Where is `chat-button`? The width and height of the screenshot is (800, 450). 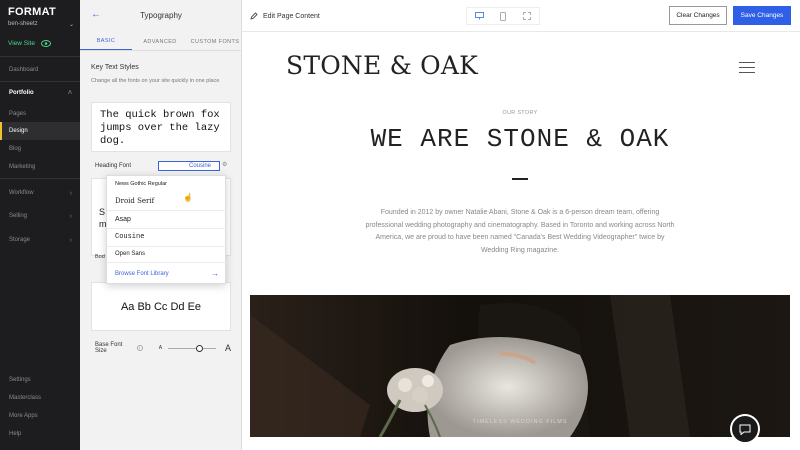
chat-button is located at coordinates (745, 429).